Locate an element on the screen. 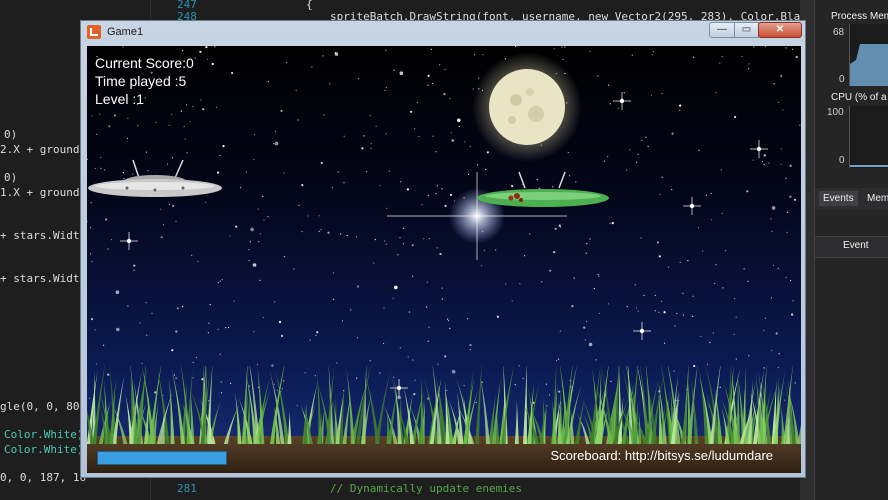 The height and width of the screenshot is (500, 888). line-number: 281 is located at coordinates (187, 488).